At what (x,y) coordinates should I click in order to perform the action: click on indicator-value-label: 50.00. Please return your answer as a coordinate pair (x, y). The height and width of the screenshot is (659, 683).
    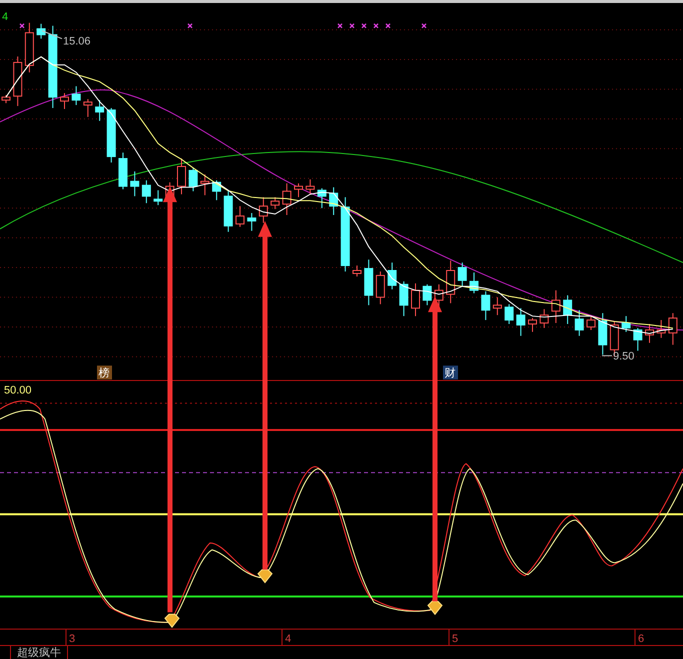
    Looking at the image, I should click on (18, 390).